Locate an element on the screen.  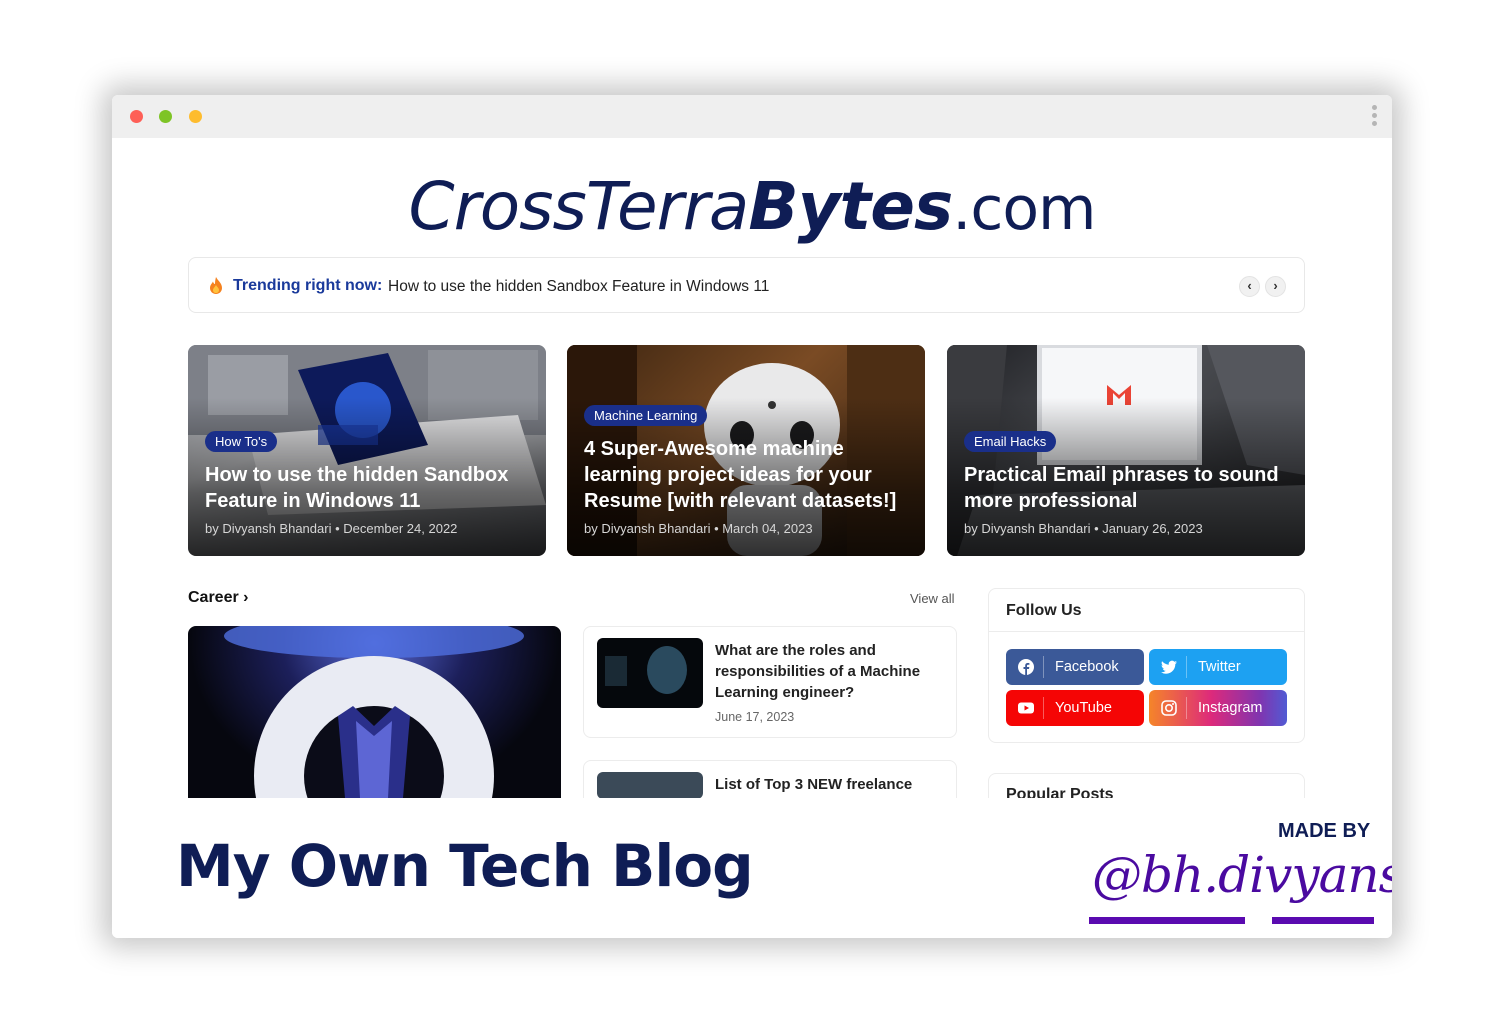
minimize-window-button is located at coordinates (195, 116).